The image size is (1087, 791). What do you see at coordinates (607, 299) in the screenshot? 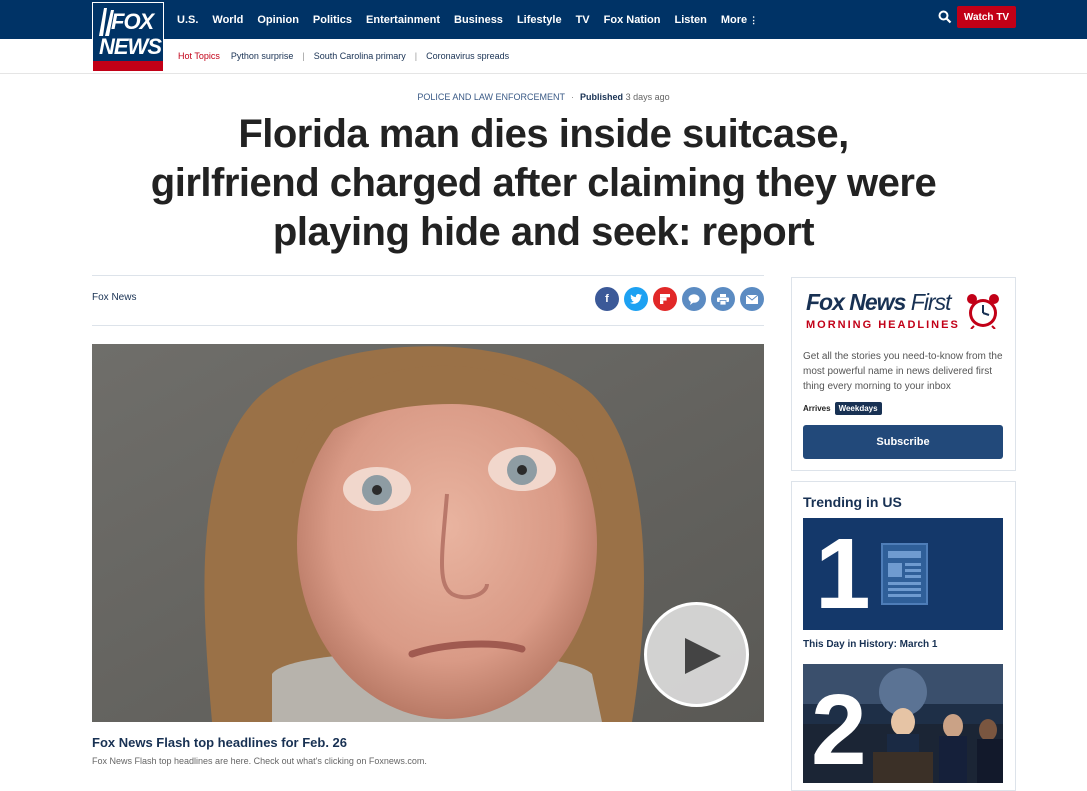
I see `facebook-icon: f` at bounding box center [607, 299].